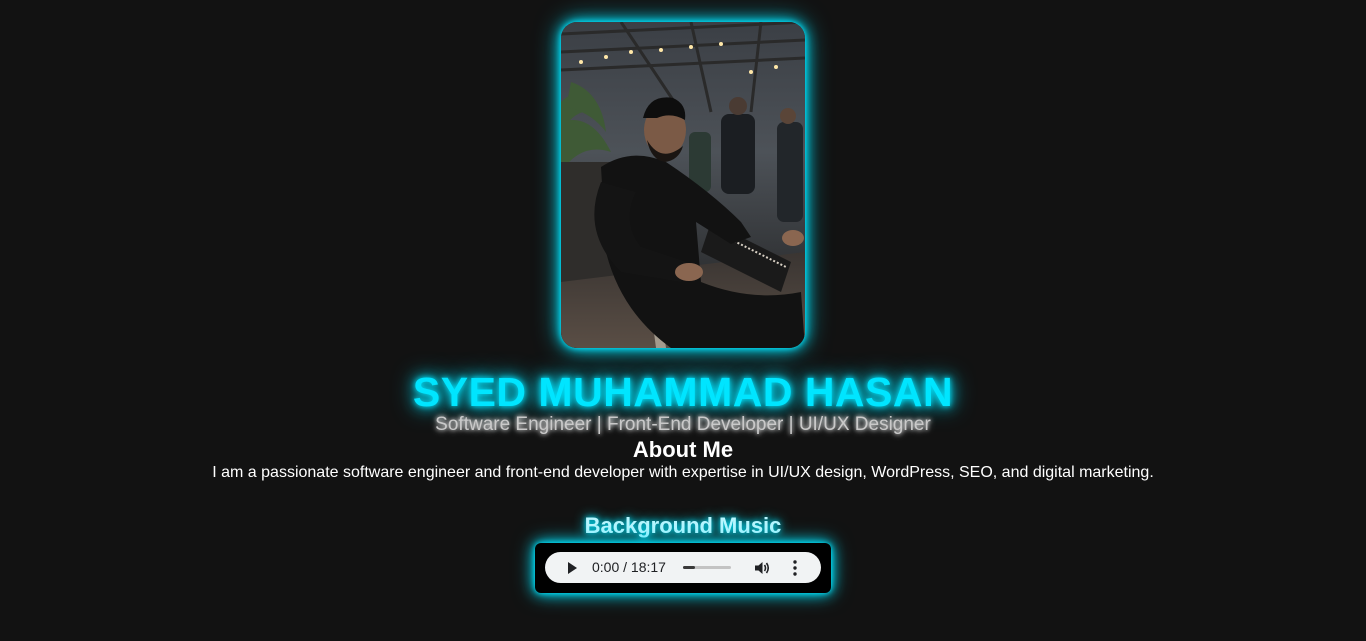 The height and width of the screenshot is (641, 1366). What do you see at coordinates (572, 568) in the screenshot?
I see `play-icon` at bounding box center [572, 568].